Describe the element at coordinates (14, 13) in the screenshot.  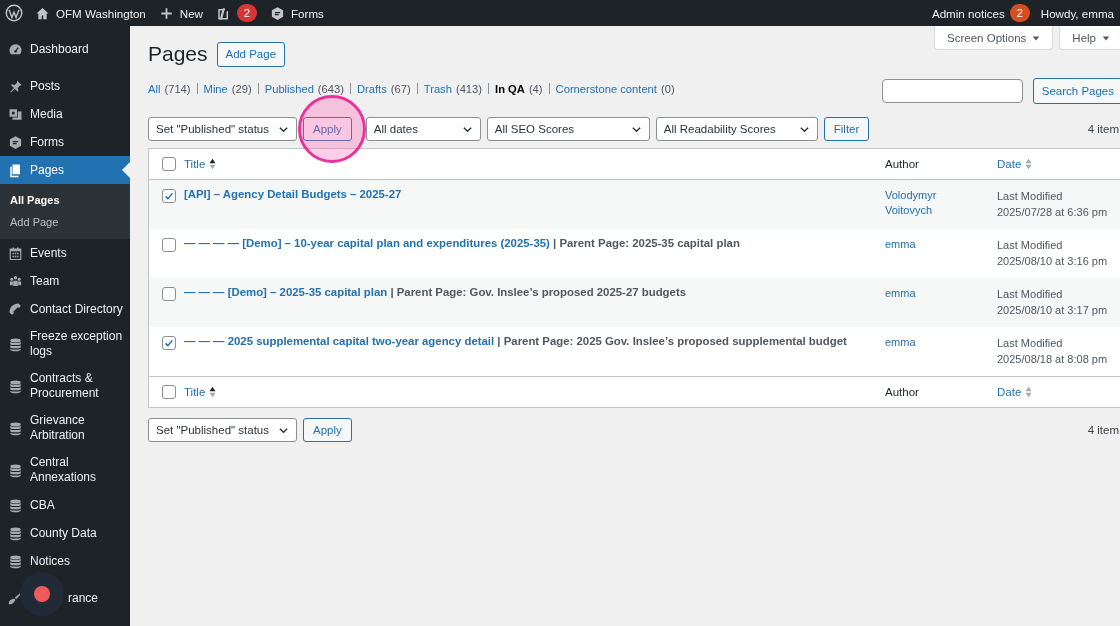
I see `wordpress-logo-icon` at that location.